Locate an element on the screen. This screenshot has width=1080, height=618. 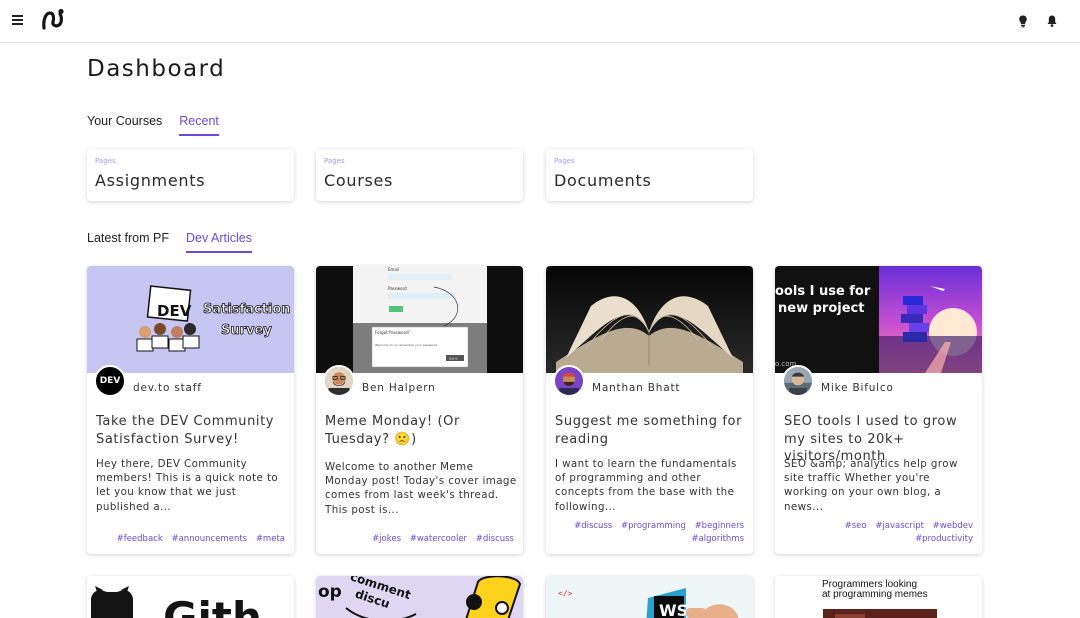
cover-dev-text: DEV is located at coordinates (174, 311).